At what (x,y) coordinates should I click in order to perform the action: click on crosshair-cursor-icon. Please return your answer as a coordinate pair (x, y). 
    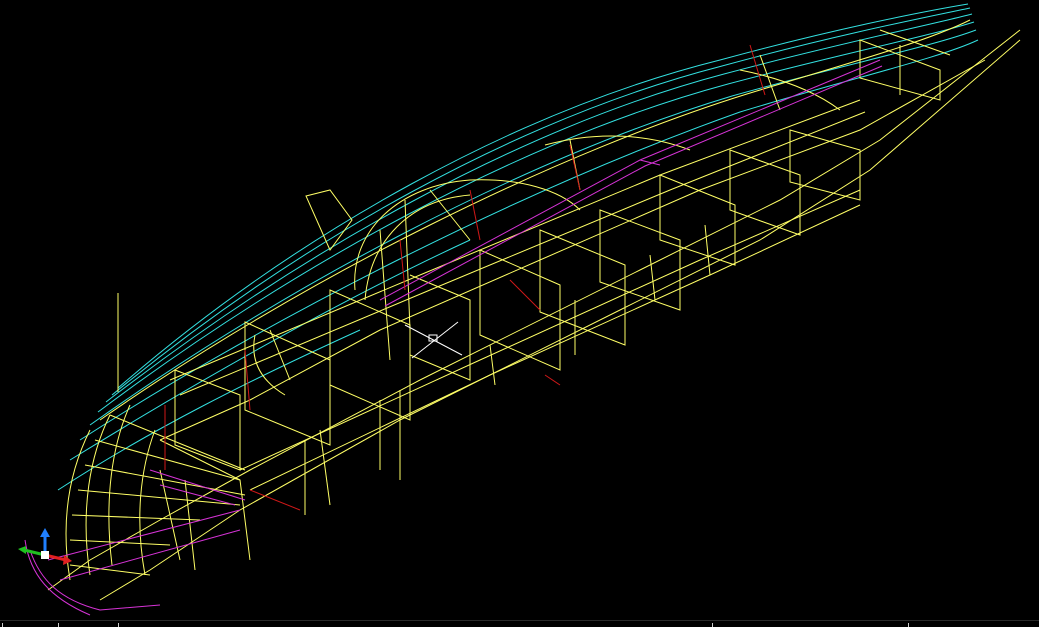
    Looking at the image, I should click on (433, 340).